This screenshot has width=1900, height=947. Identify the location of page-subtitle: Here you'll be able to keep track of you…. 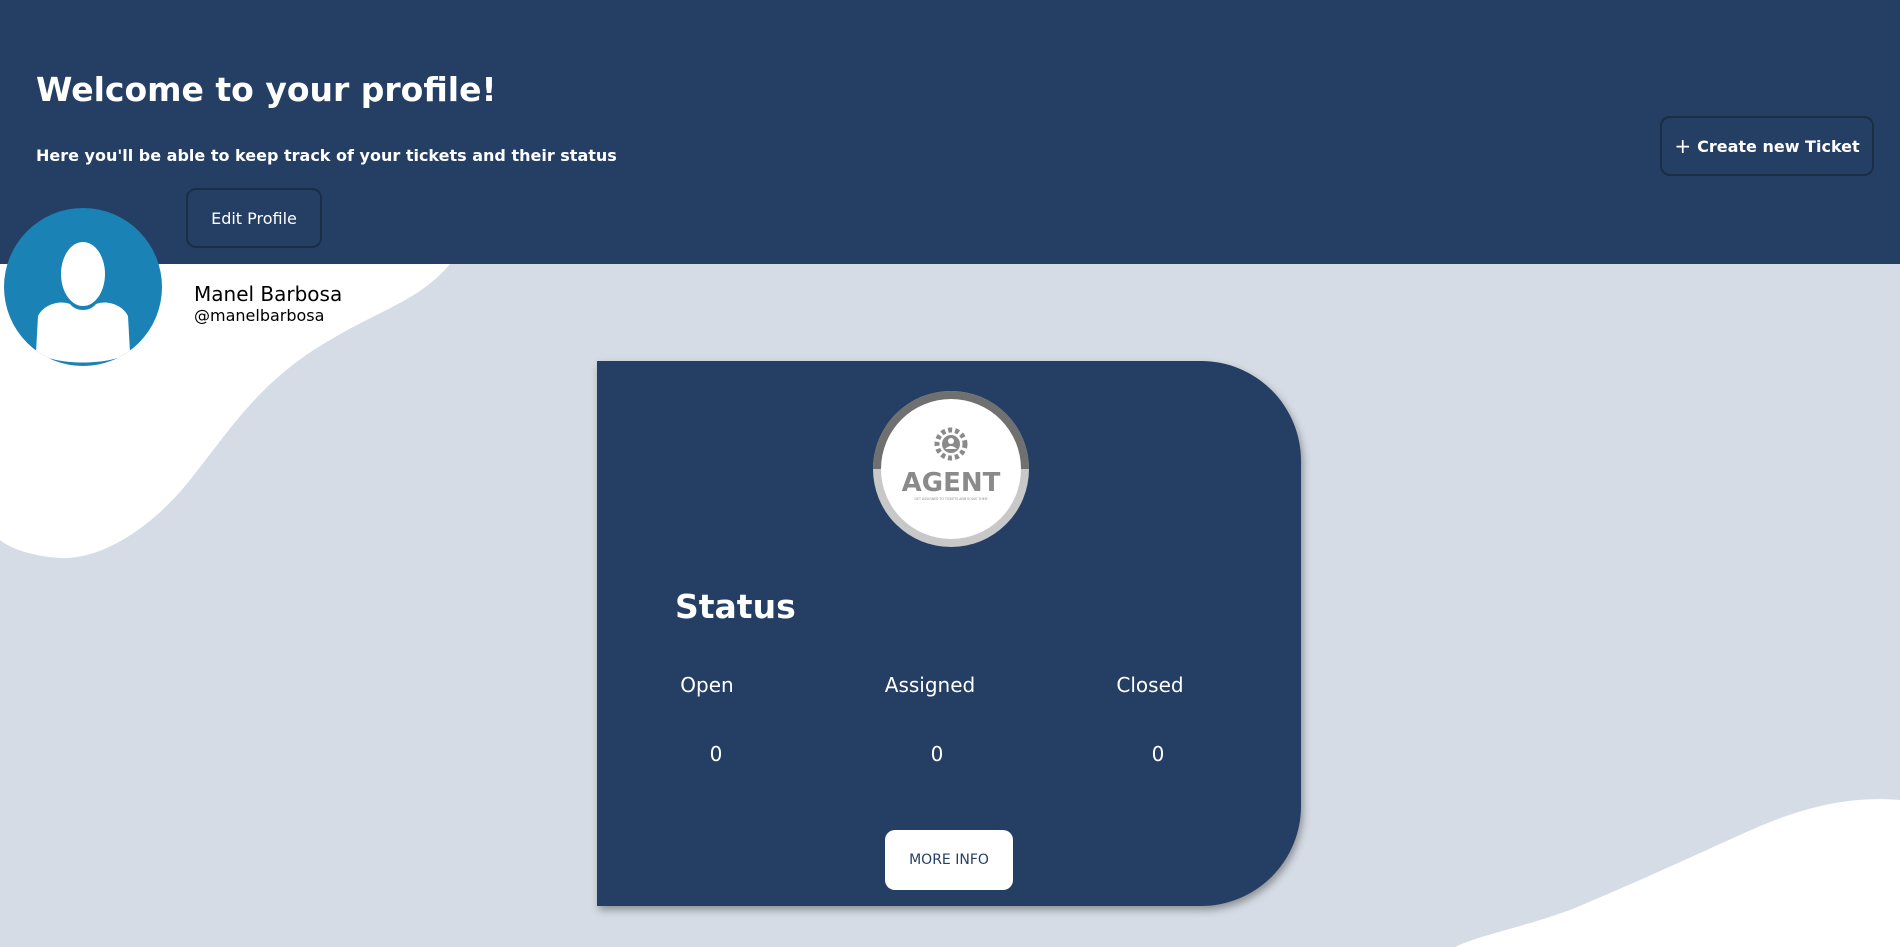
(326, 155).